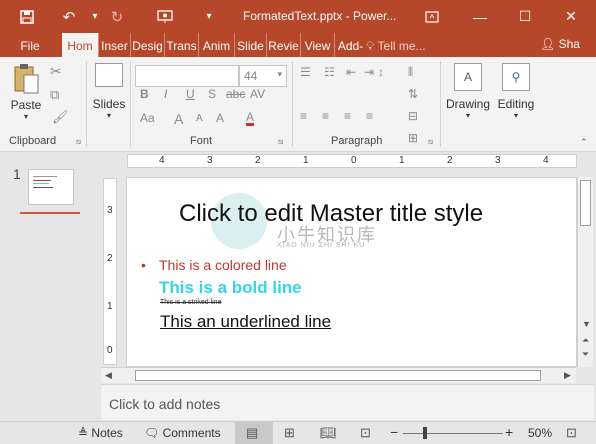  I want to click on align-text-icon: ⊟, so click(413, 116).